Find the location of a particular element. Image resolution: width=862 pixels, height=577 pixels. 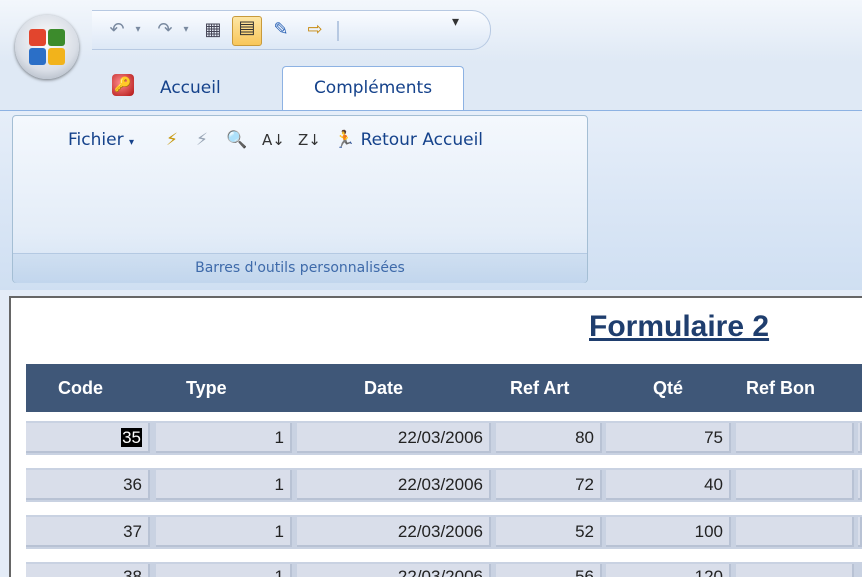

customize-toolbar-icon: ▾ is located at coordinates (455, 22).